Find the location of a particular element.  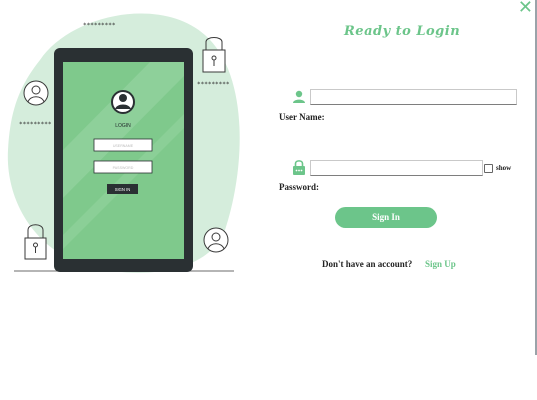

show-password-checkbox is located at coordinates (488, 168).